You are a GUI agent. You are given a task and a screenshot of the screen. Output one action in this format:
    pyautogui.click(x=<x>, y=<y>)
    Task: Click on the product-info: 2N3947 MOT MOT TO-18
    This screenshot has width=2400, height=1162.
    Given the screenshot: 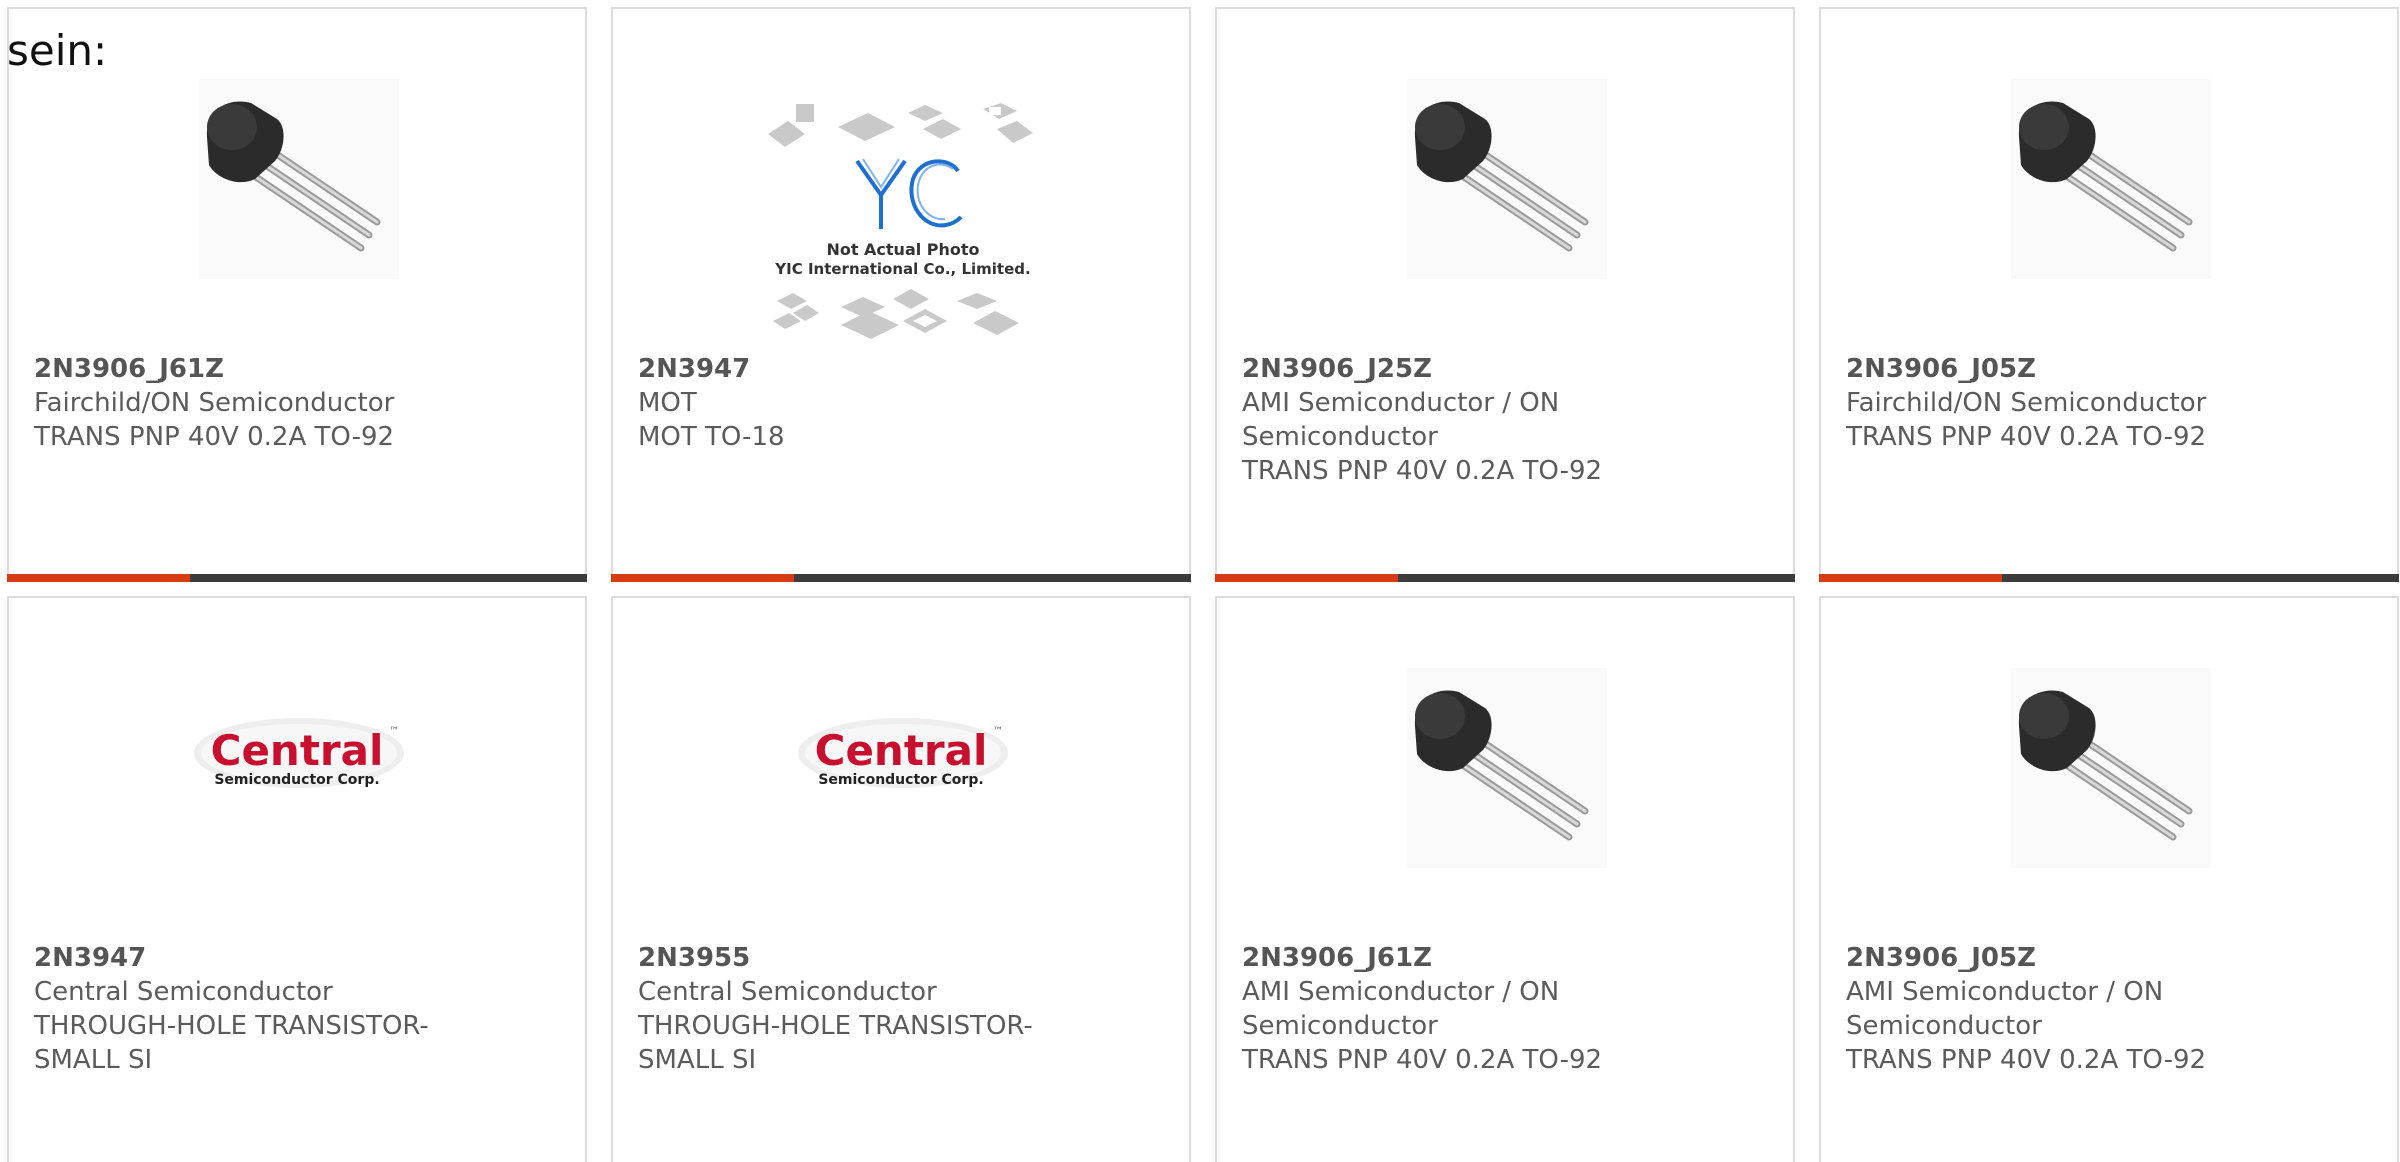 What is the action you would take?
    pyautogui.click(x=868, y=403)
    